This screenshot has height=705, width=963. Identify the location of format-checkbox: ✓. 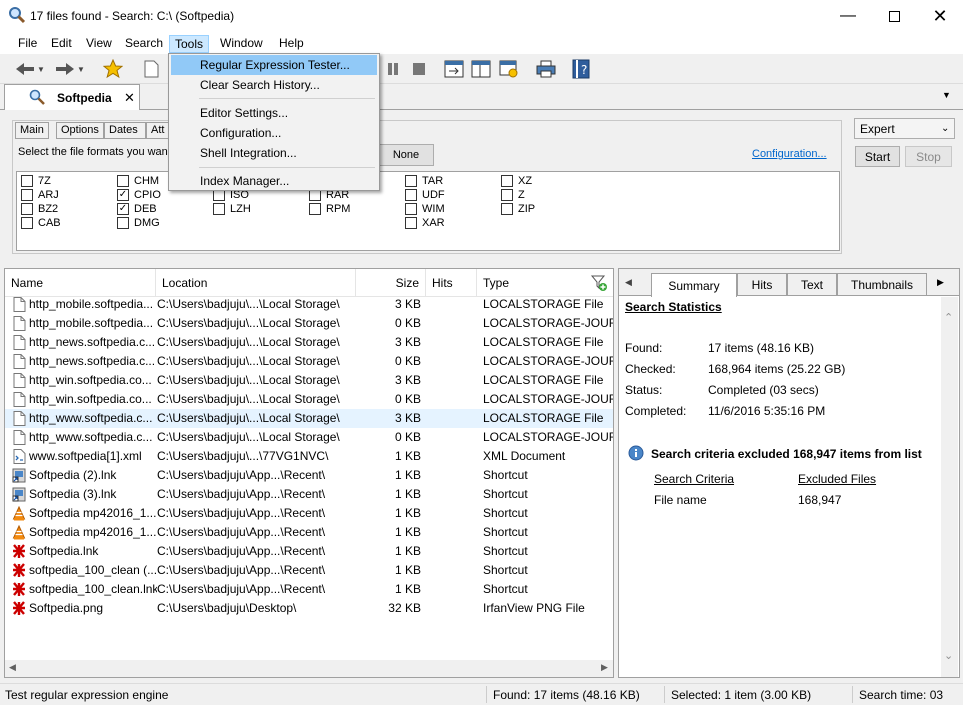
(123, 209).